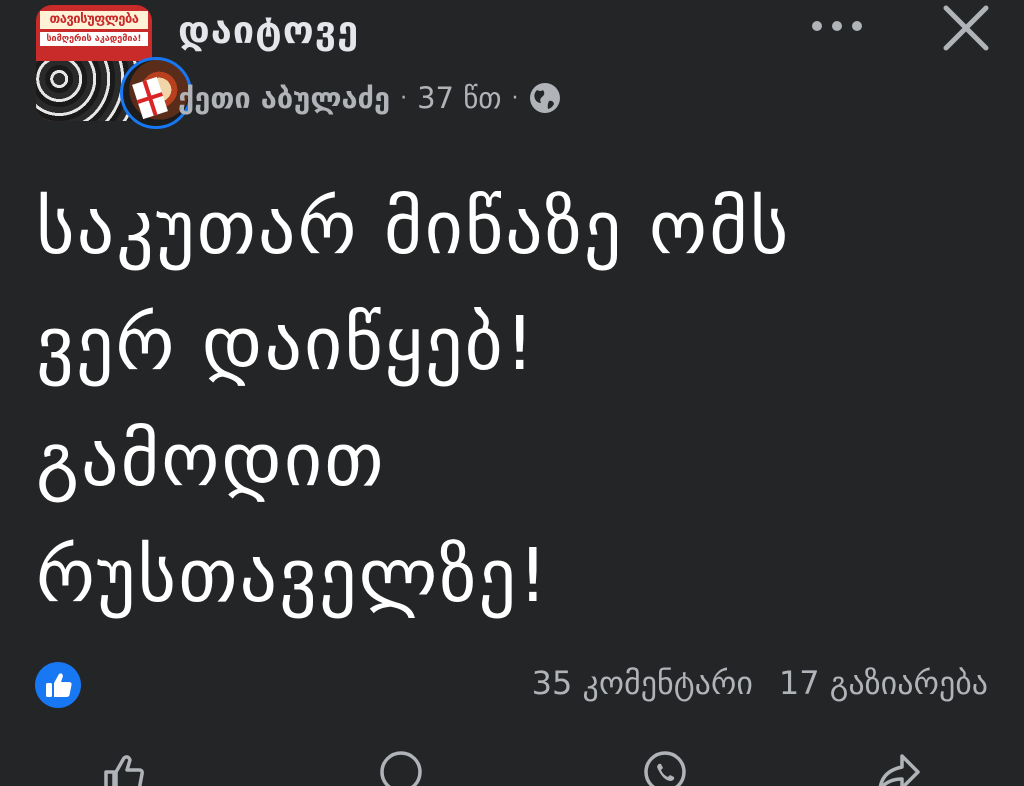 The image size is (1024, 786). I want to click on close-icon, so click(966, 28).